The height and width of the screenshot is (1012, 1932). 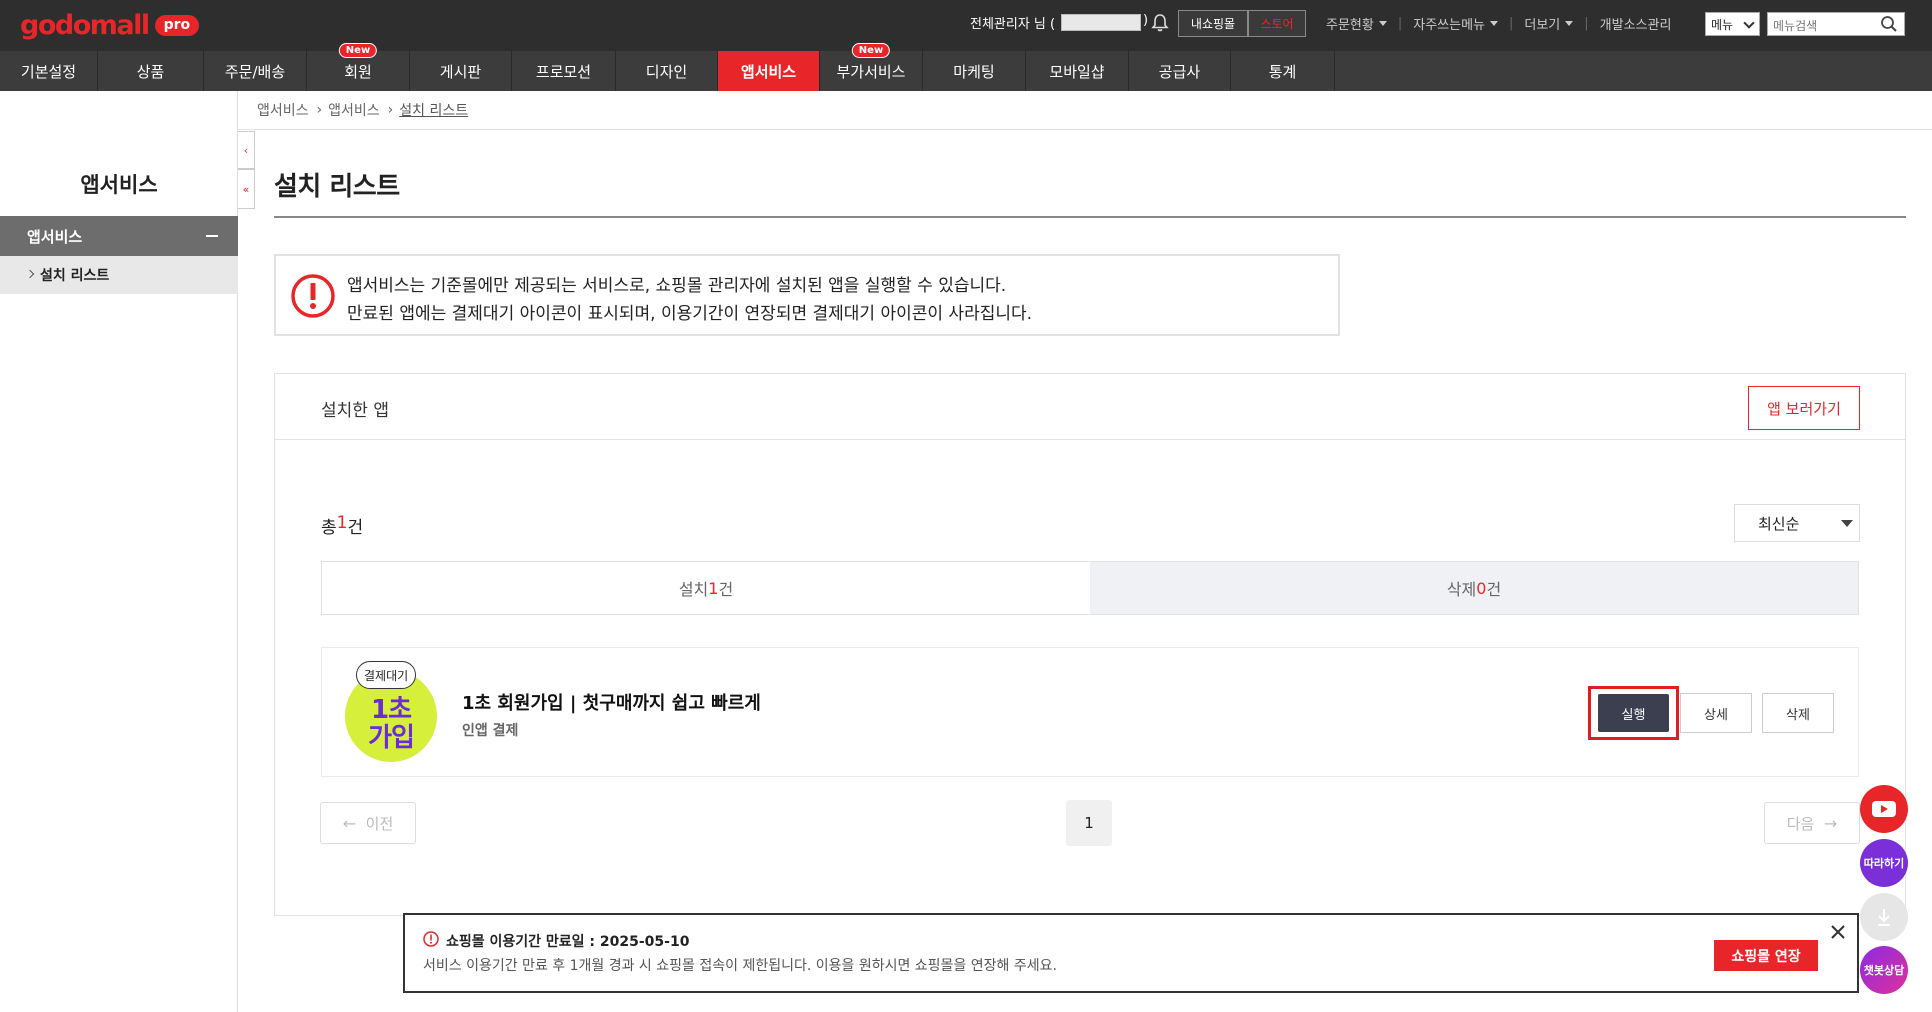 I want to click on close-icon, so click(x=1838, y=932).